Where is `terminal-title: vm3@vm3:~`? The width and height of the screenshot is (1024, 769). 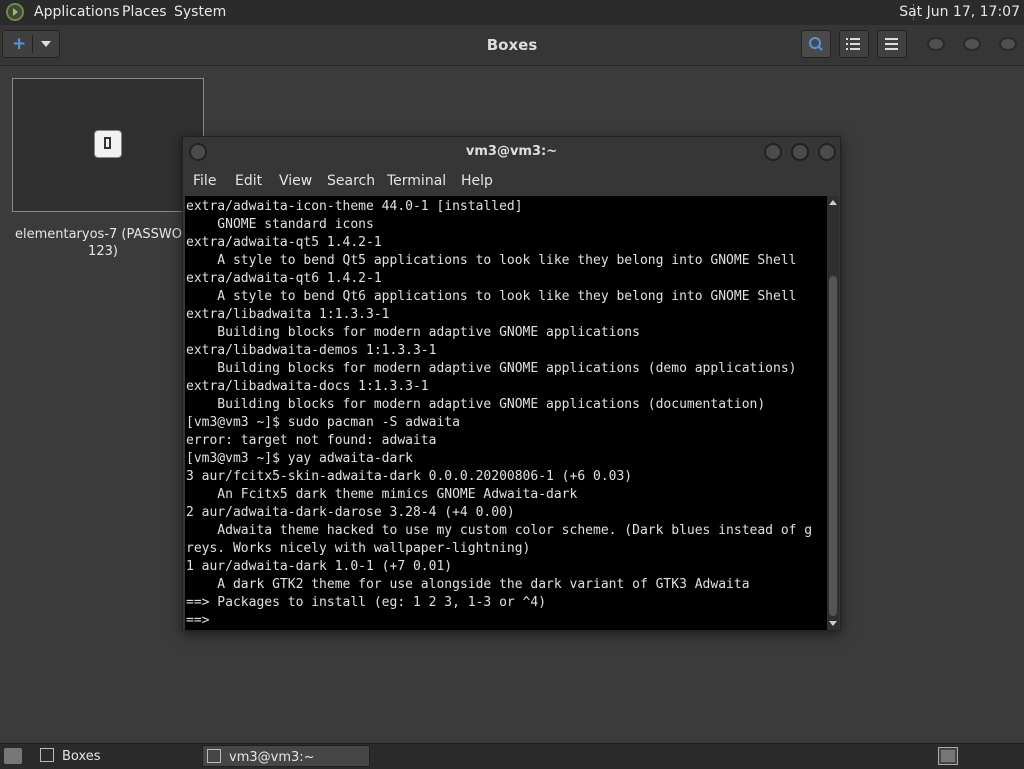
terminal-title: vm3@vm3:~ is located at coordinates (511, 151).